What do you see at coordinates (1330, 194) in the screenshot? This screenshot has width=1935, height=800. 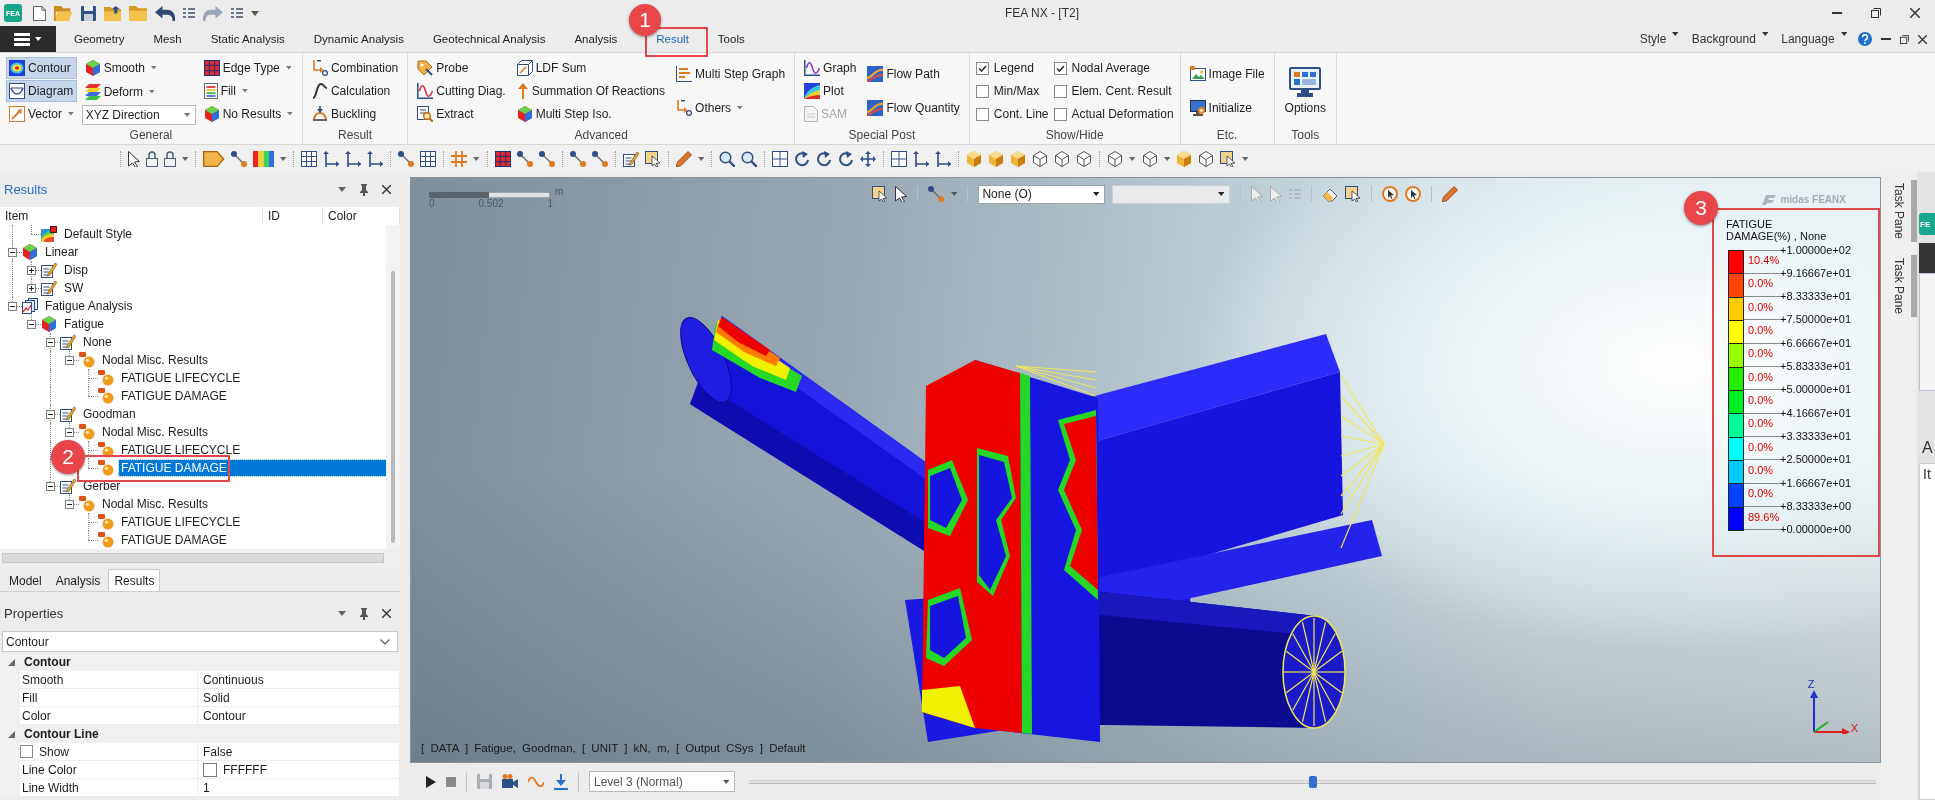 I see `eraser-icon` at bounding box center [1330, 194].